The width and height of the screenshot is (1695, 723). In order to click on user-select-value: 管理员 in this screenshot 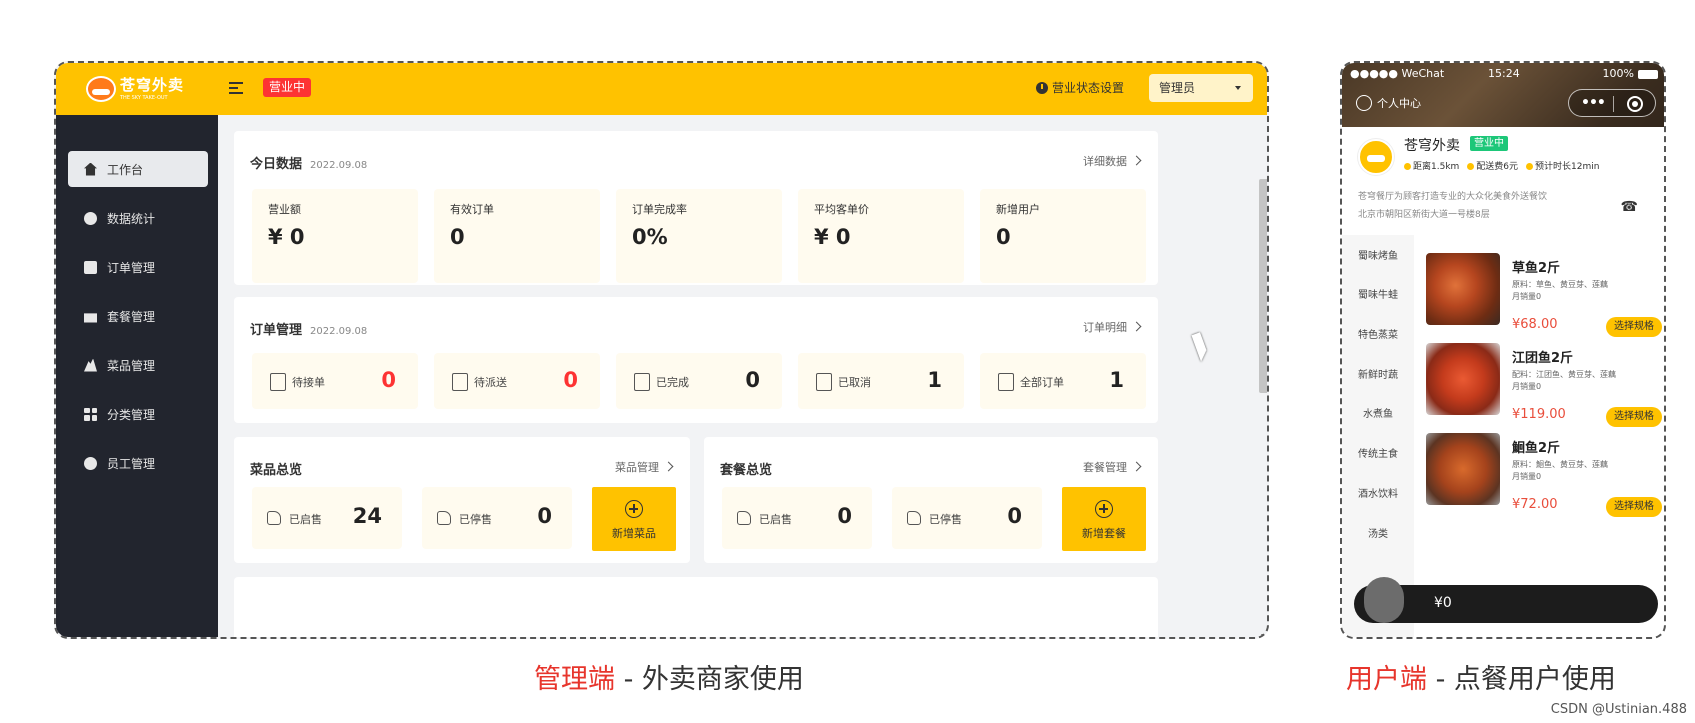, I will do `click(1177, 88)`.